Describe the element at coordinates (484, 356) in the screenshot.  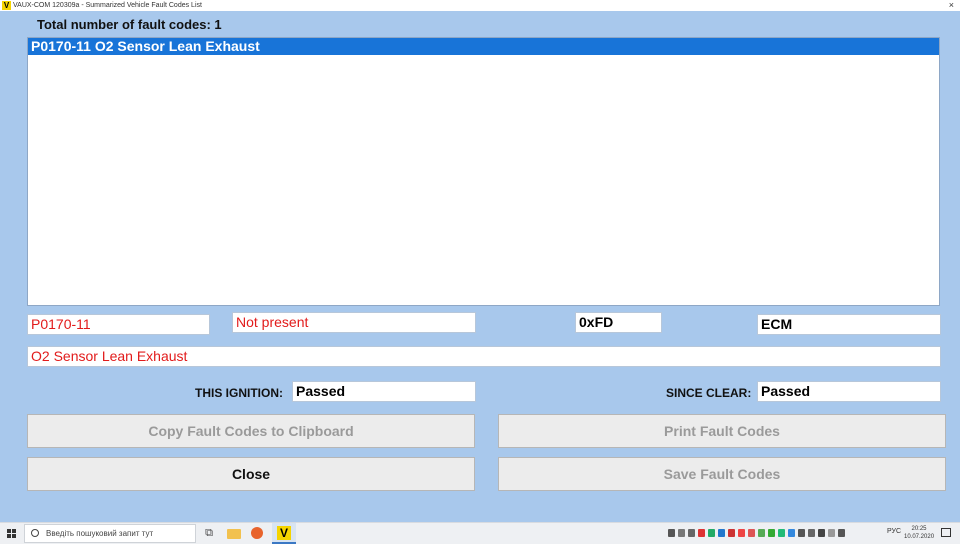
I see `fault-description-field: O2 Sensor Lean Exhaust` at that location.